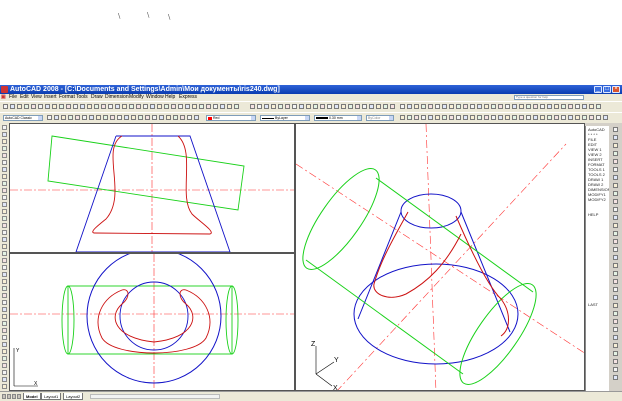 The width and height of the screenshot is (622, 401). Describe the element at coordinates (593, 304) in the screenshot. I see `side-menu-item: LAST` at that location.